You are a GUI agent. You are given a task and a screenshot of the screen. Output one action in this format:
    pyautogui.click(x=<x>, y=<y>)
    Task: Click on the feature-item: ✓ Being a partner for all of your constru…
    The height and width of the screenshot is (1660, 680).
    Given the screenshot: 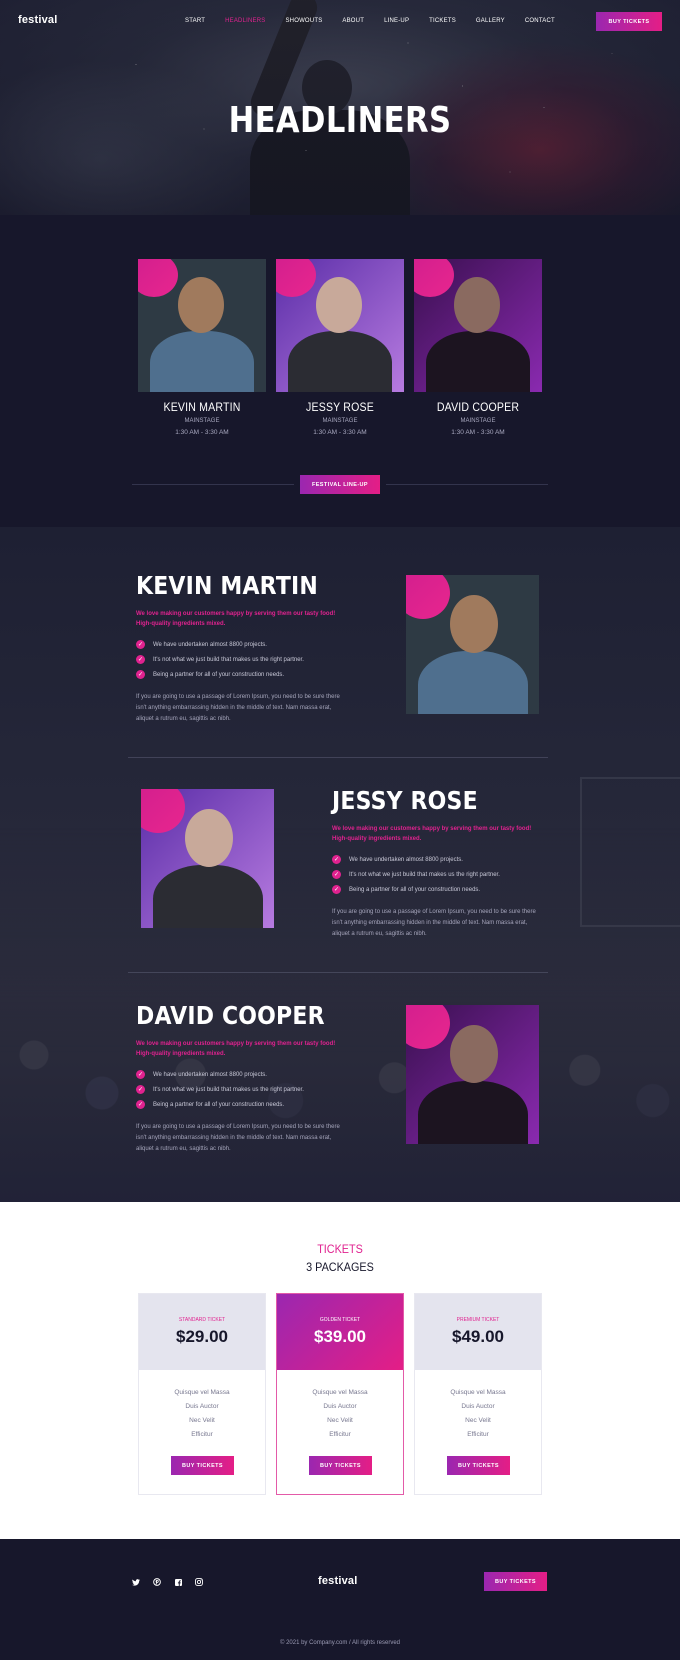 What is the action you would take?
    pyautogui.click(x=406, y=889)
    